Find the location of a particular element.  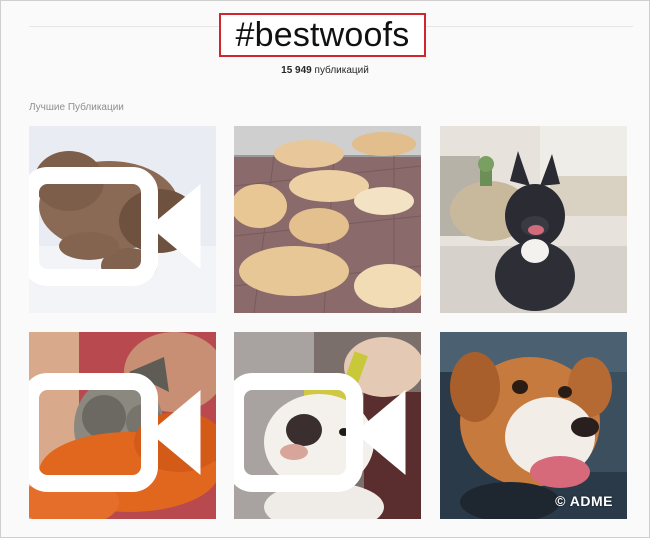

adme-watermark: © ADME is located at coordinates (584, 501).